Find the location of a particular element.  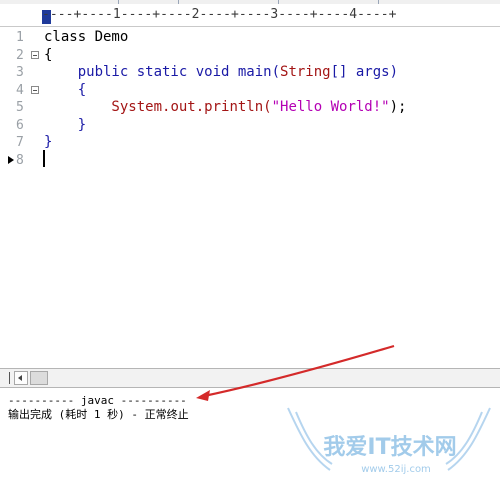

watermark-logo: 我爱IT技术网 www.52ij.com is located at coordinates (389, 441).